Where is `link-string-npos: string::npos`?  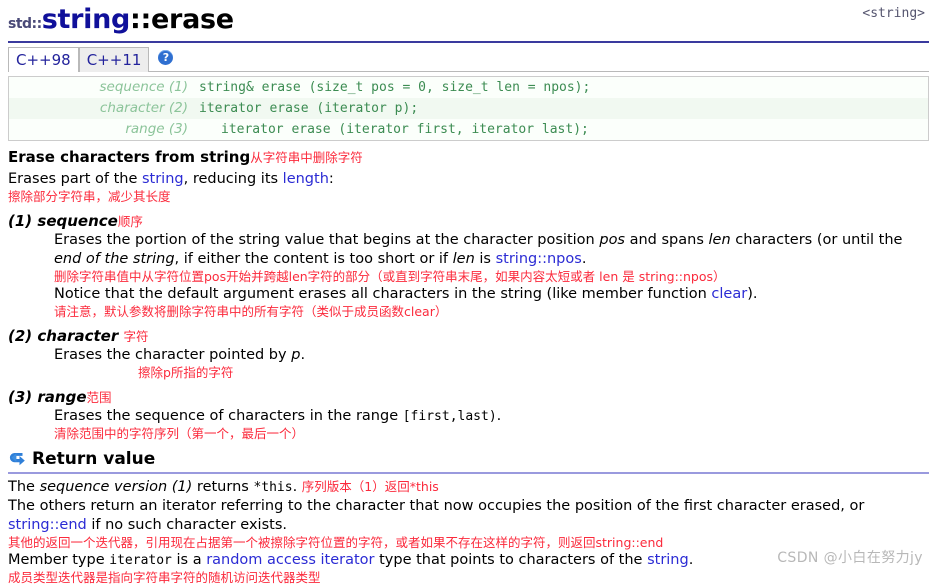 link-string-npos: string::npos is located at coordinates (539, 259).